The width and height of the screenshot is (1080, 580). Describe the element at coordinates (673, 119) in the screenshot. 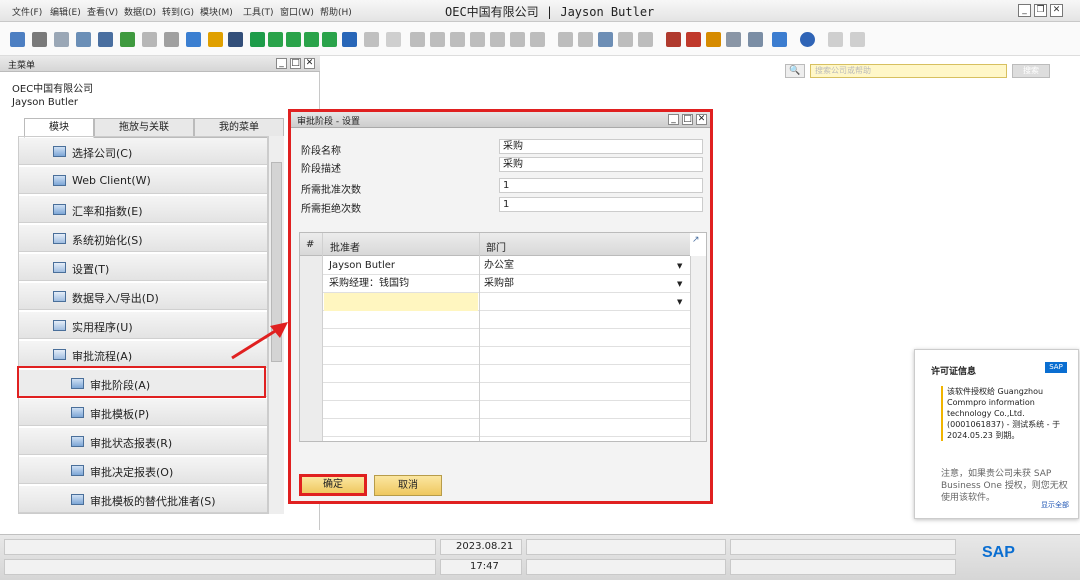

I see `dialog-minimize-icon: _` at that location.